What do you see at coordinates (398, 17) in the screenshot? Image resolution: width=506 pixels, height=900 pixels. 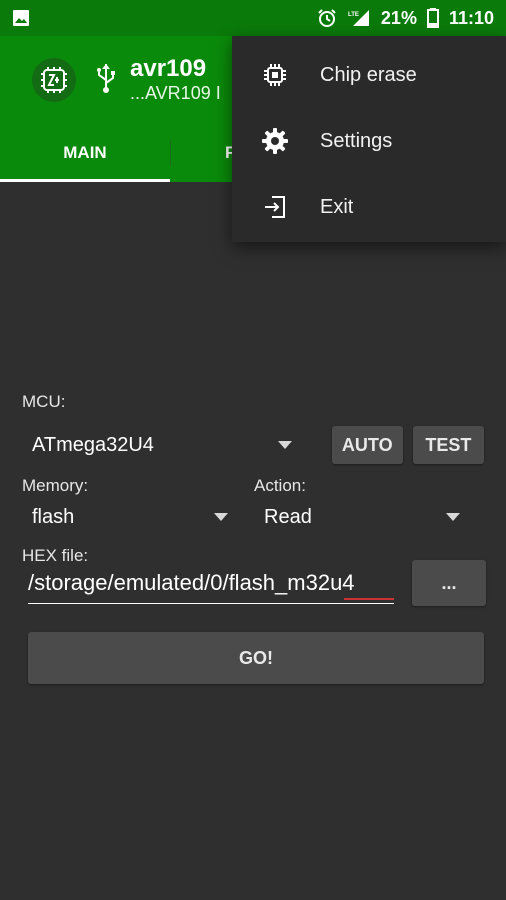 I see `battery-percent: 21%` at bounding box center [398, 17].